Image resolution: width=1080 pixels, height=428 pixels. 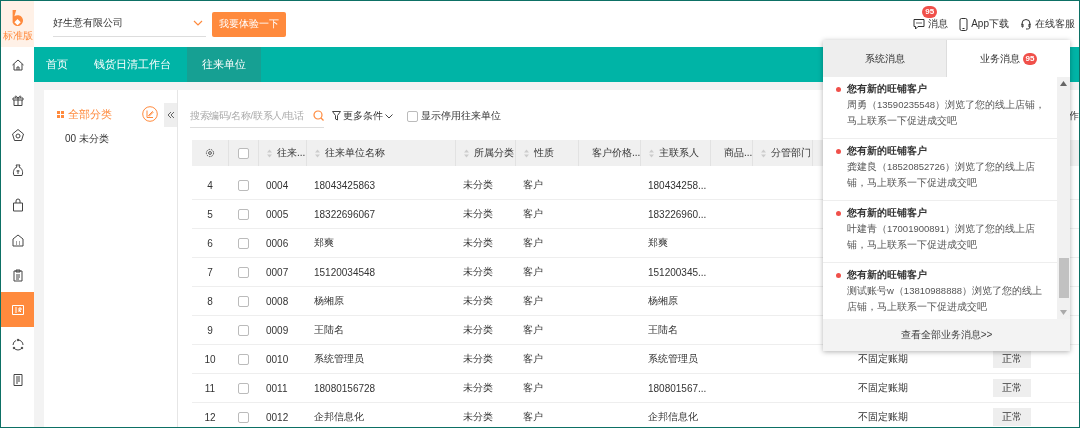 What do you see at coordinates (210, 153) in the screenshot?
I see `settings-icon` at bounding box center [210, 153].